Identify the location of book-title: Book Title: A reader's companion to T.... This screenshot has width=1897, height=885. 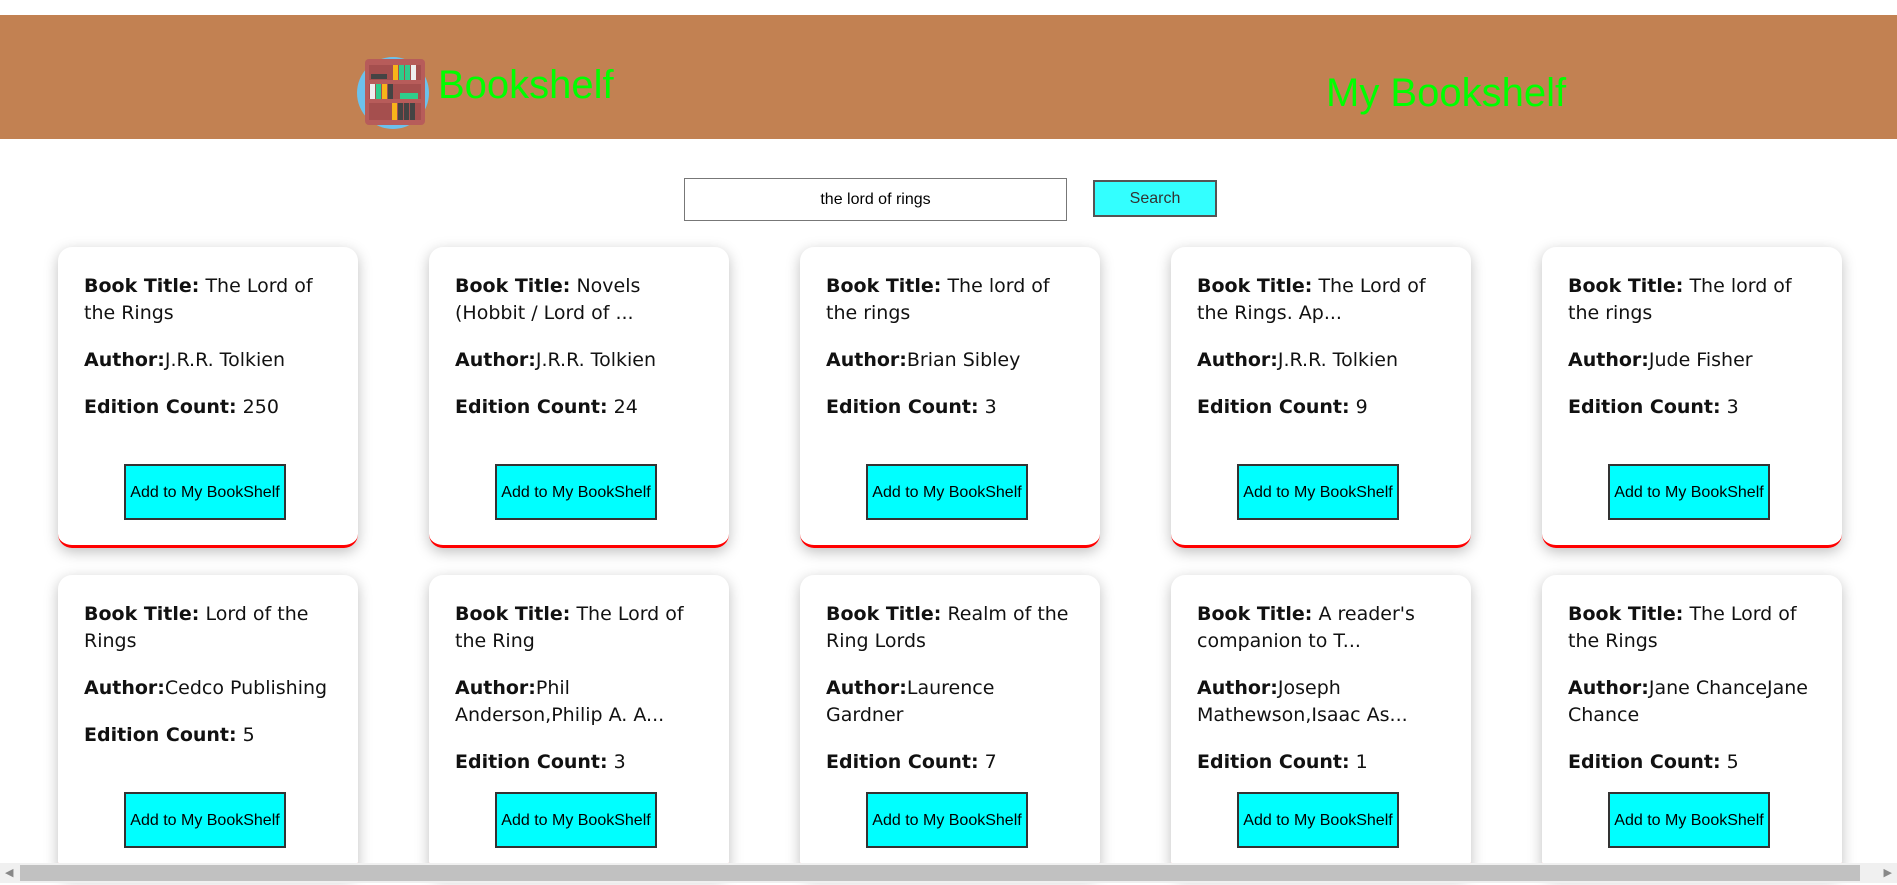
(1306, 627).